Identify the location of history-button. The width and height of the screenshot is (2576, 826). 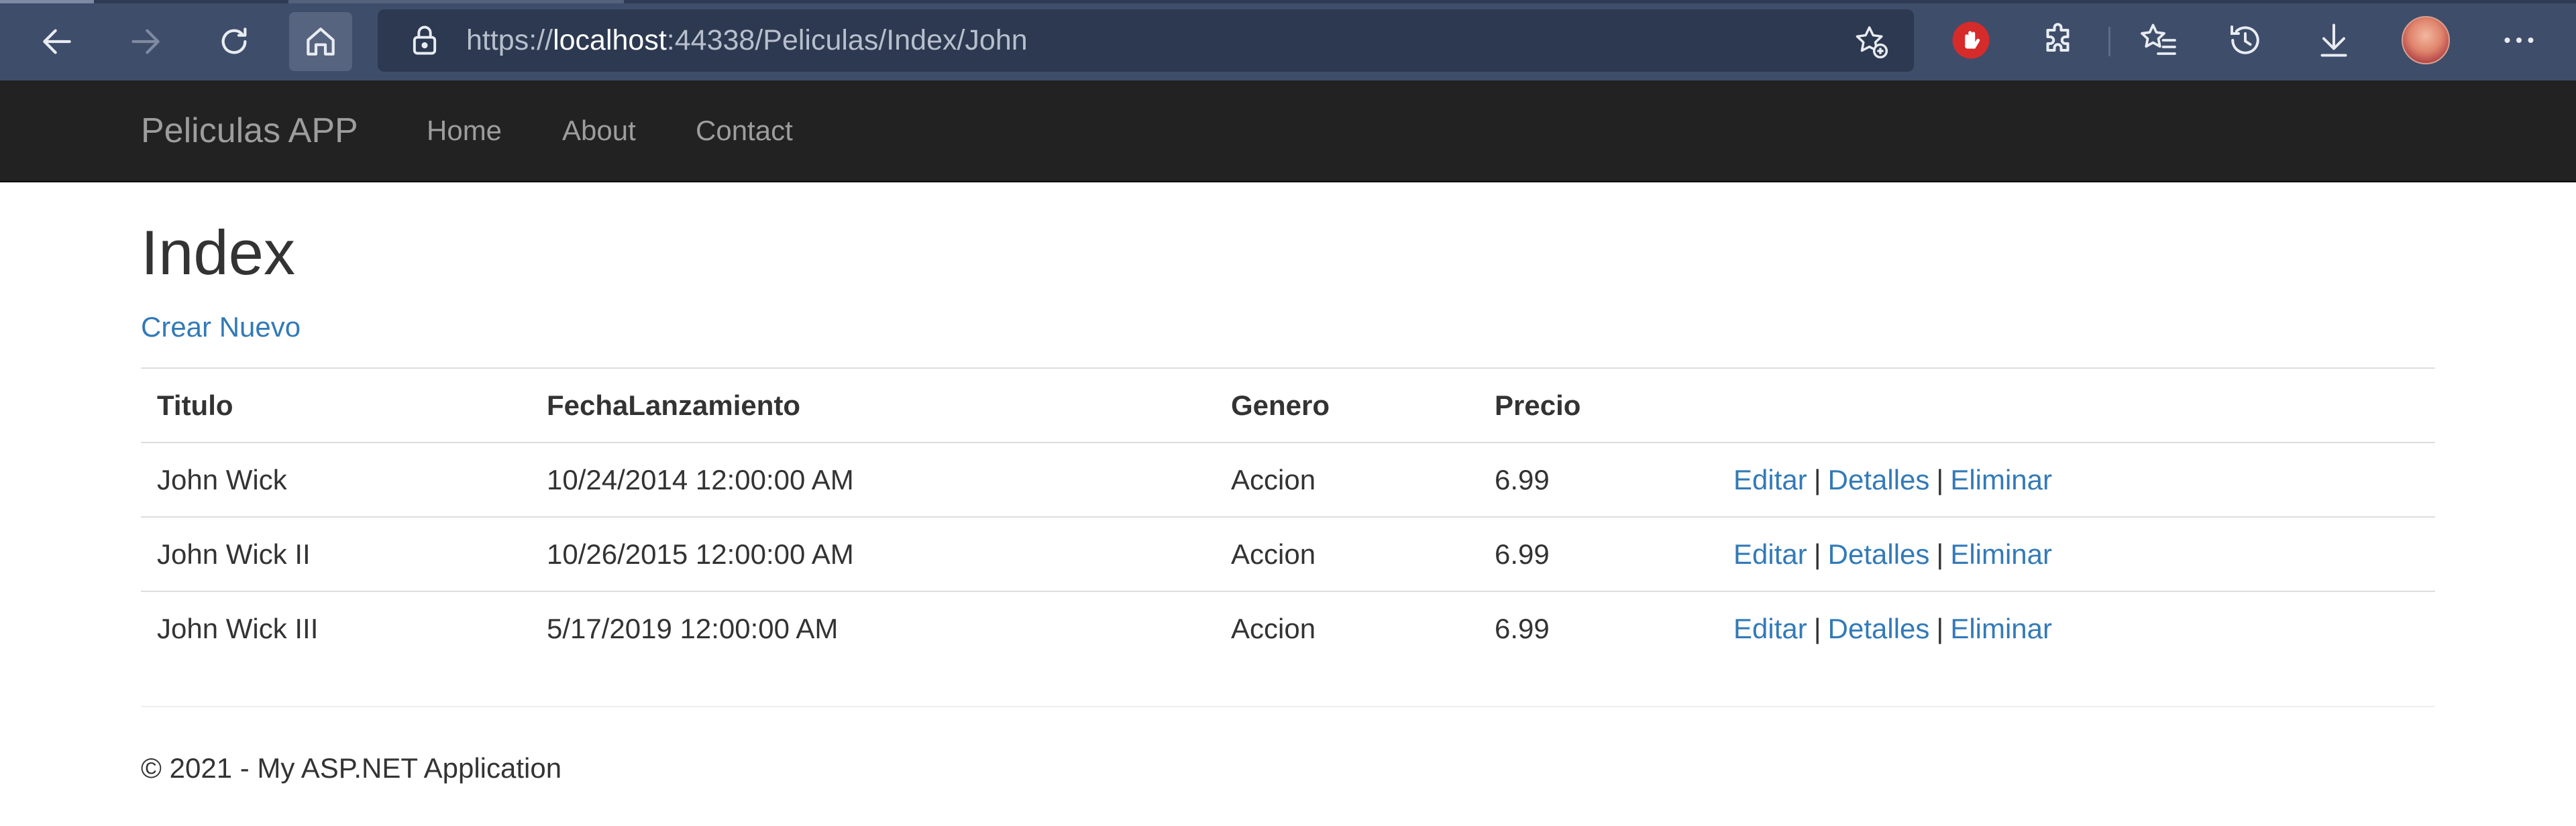
(2245, 40).